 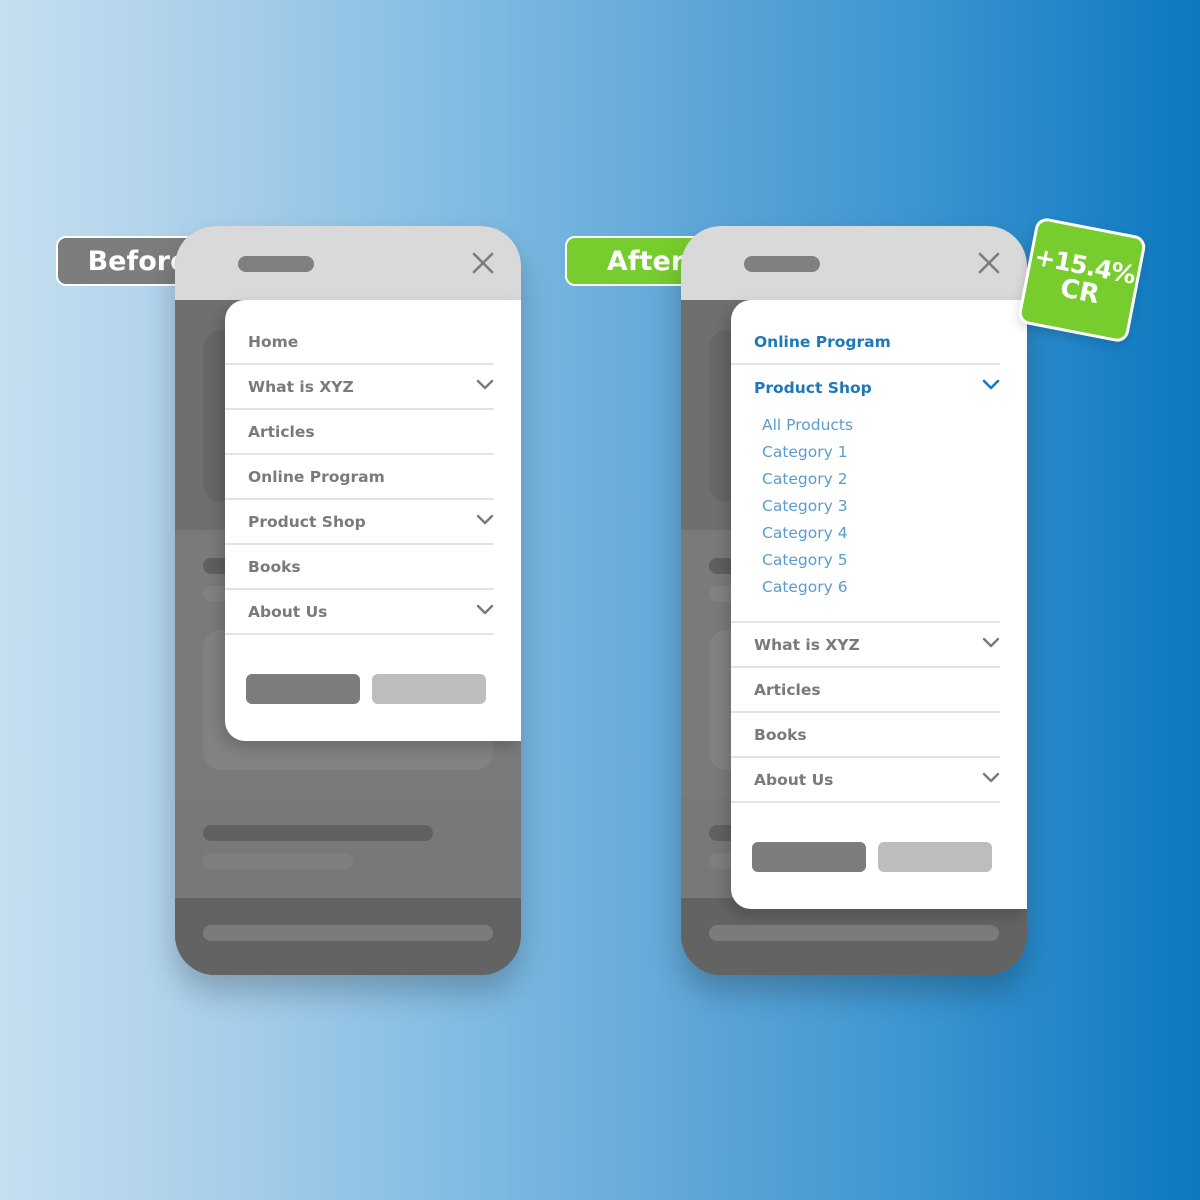 What do you see at coordinates (881, 560) in the screenshot?
I see `submenu-item-category-5: Category 5` at bounding box center [881, 560].